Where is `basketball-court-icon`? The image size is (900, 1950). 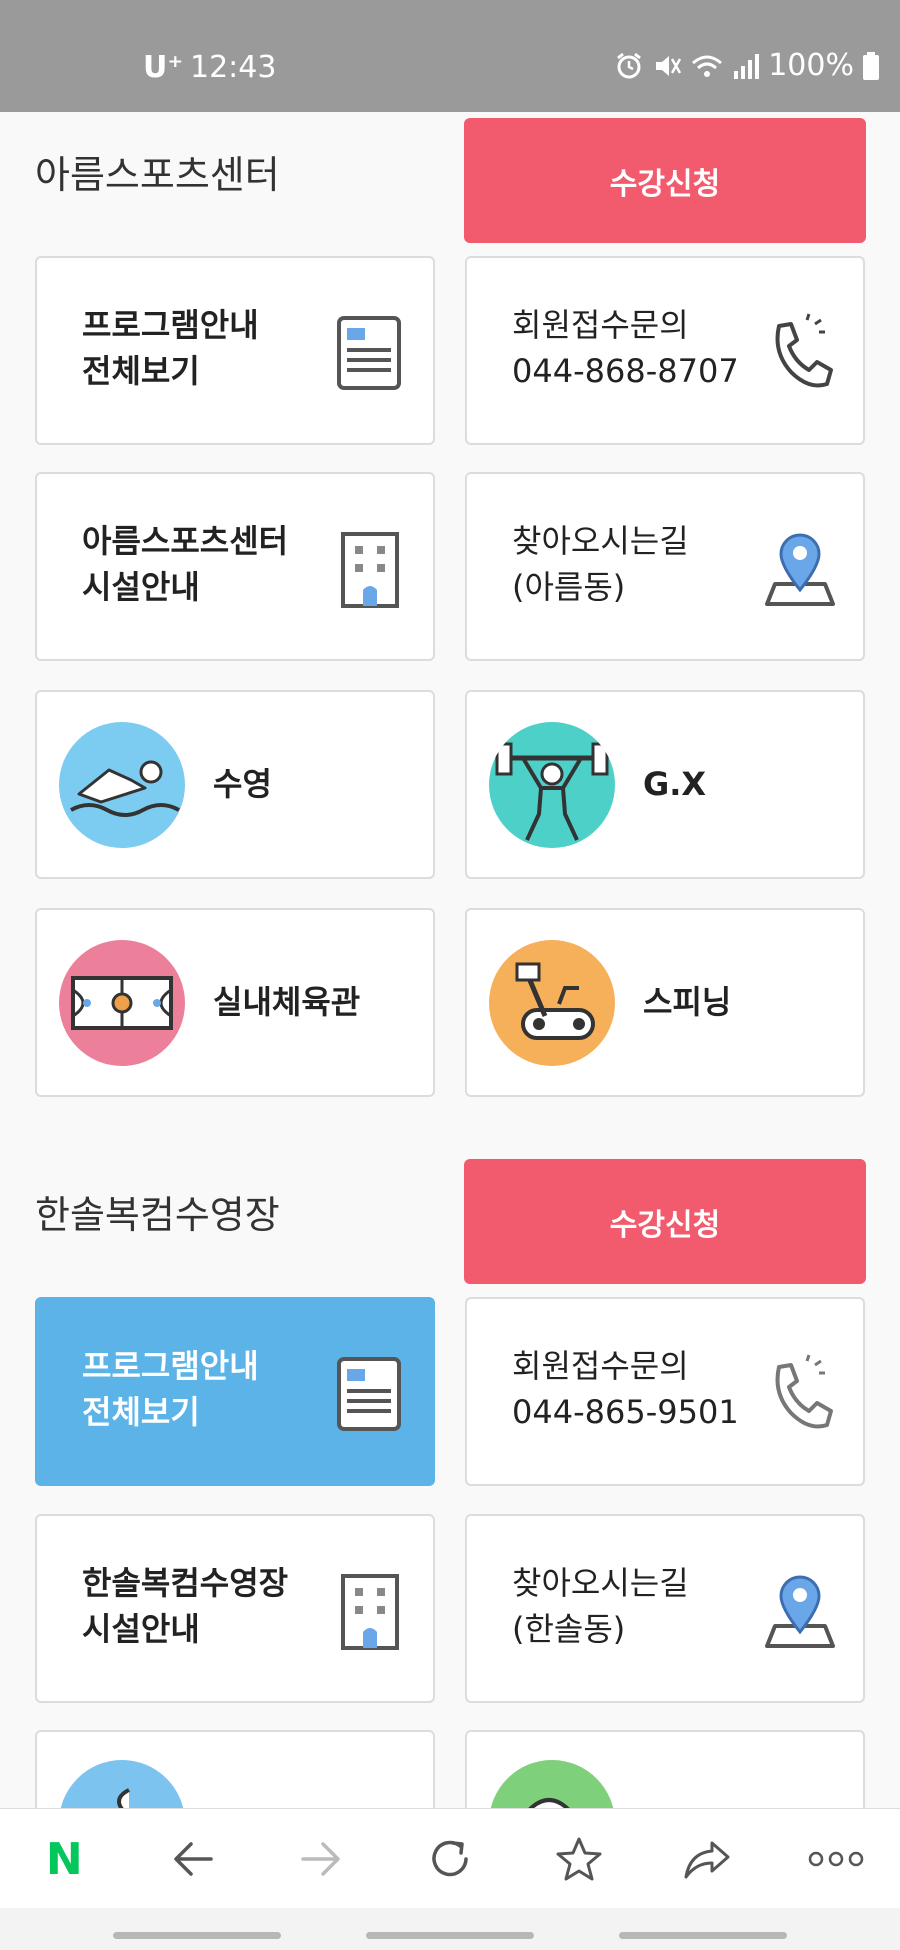 basketball-court-icon is located at coordinates (122, 1003).